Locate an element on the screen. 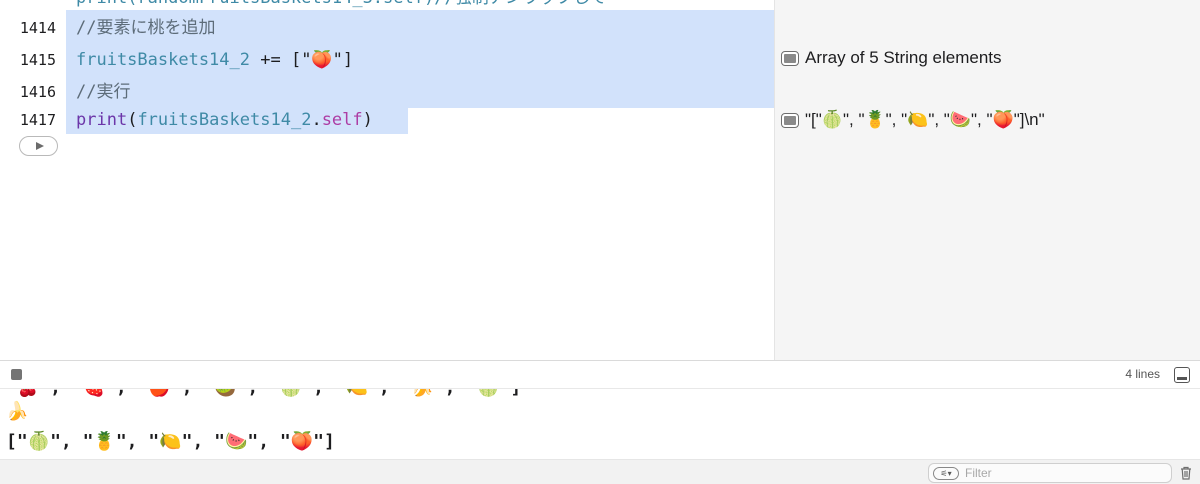 This screenshot has width=1200, height=484. trash-icon is located at coordinates (1186, 473).